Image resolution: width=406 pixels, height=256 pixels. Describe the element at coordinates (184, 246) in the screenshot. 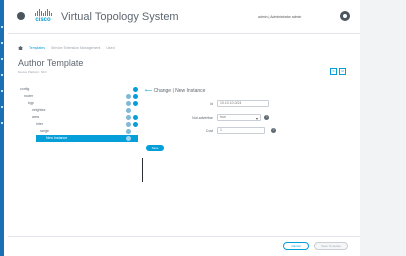

I see `footer-bar: Cancel Save Template` at that location.